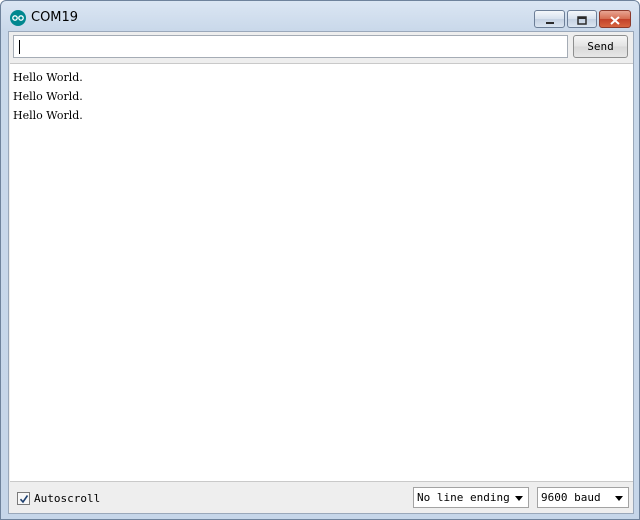 This screenshot has height=520, width=640. I want to click on checkmark-icon, so click(24, 498).